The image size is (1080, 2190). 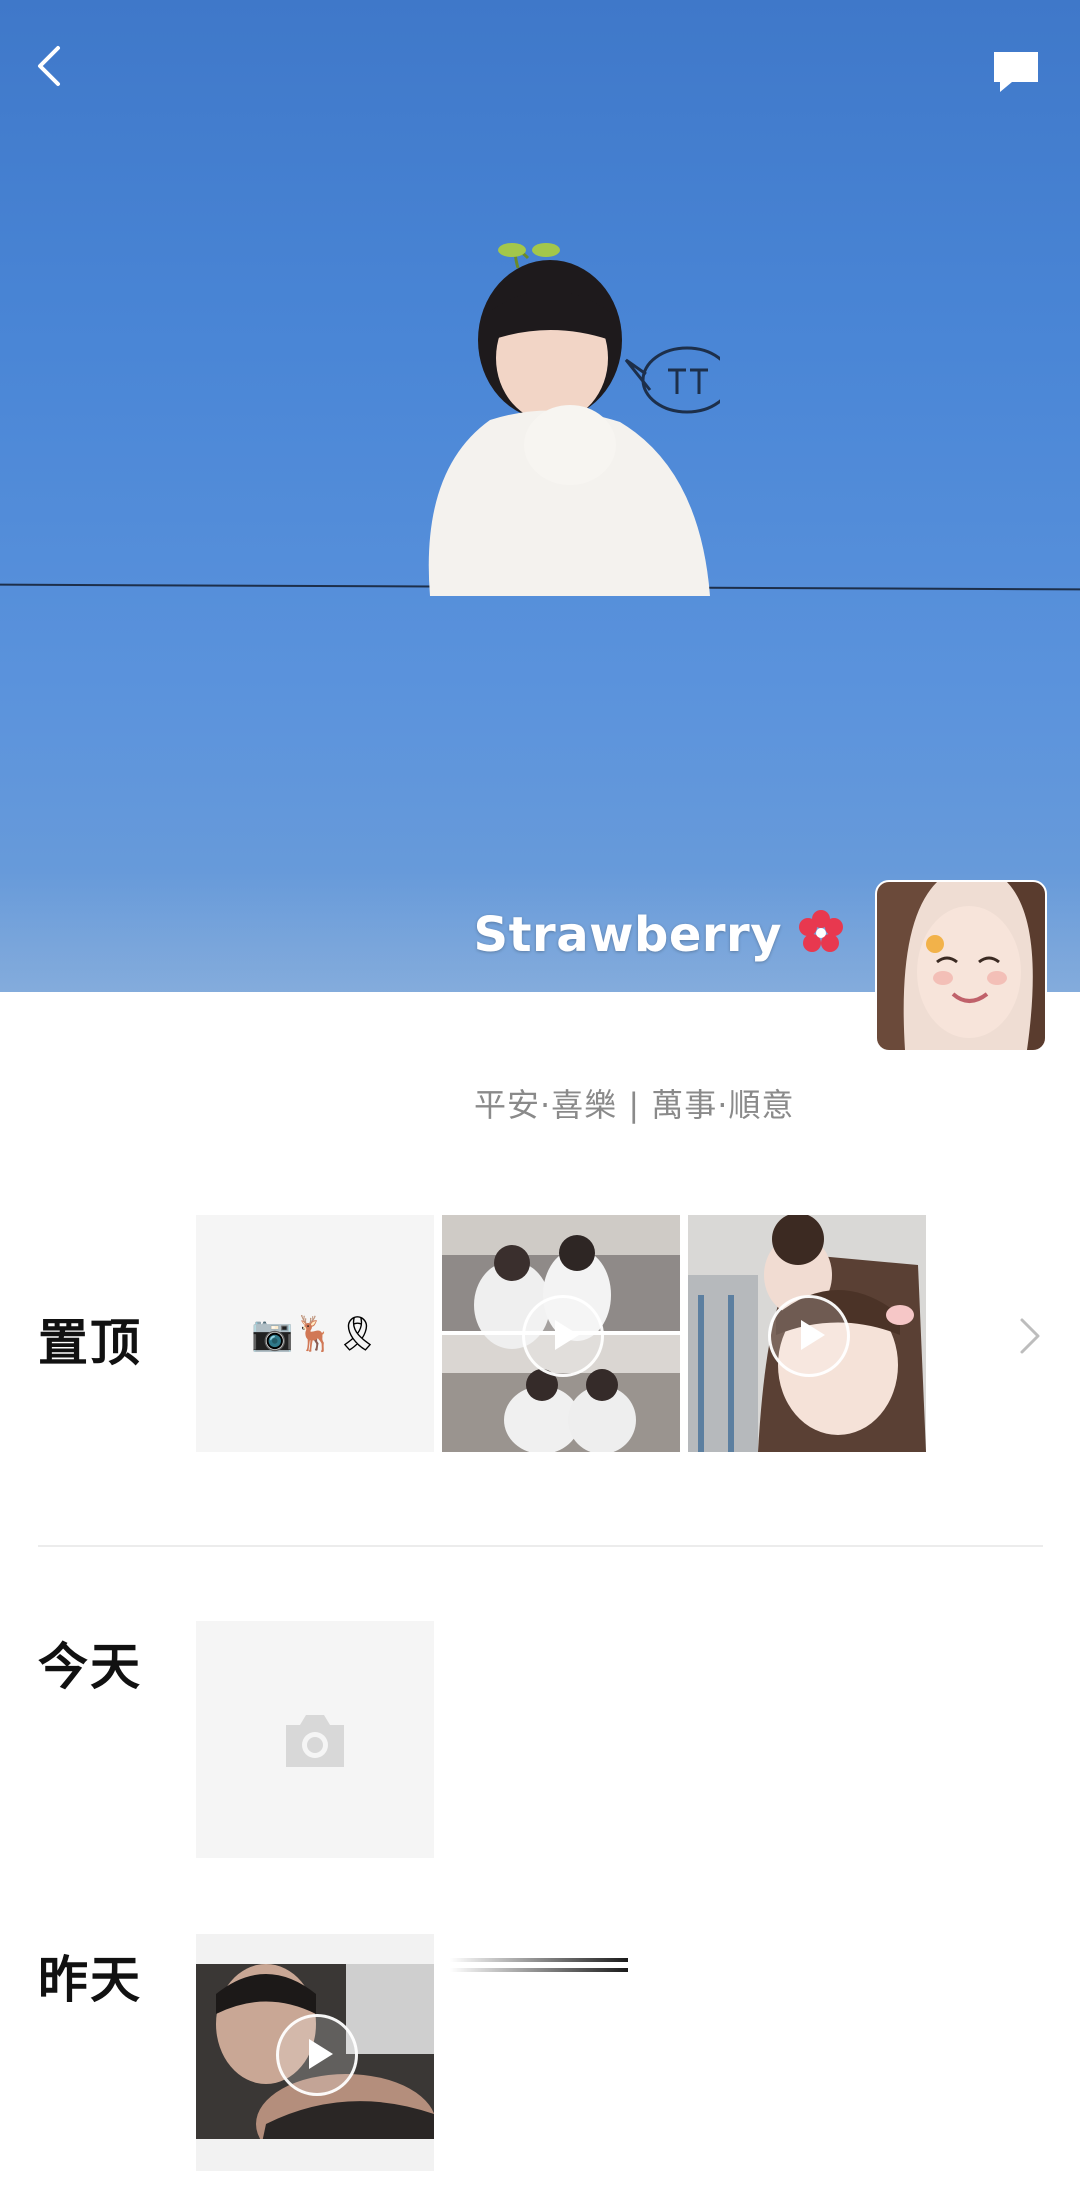 What do you see at coordinates (821, 931) in the screenshot?
I see `flower-icon` at bounding box center [821, 931].